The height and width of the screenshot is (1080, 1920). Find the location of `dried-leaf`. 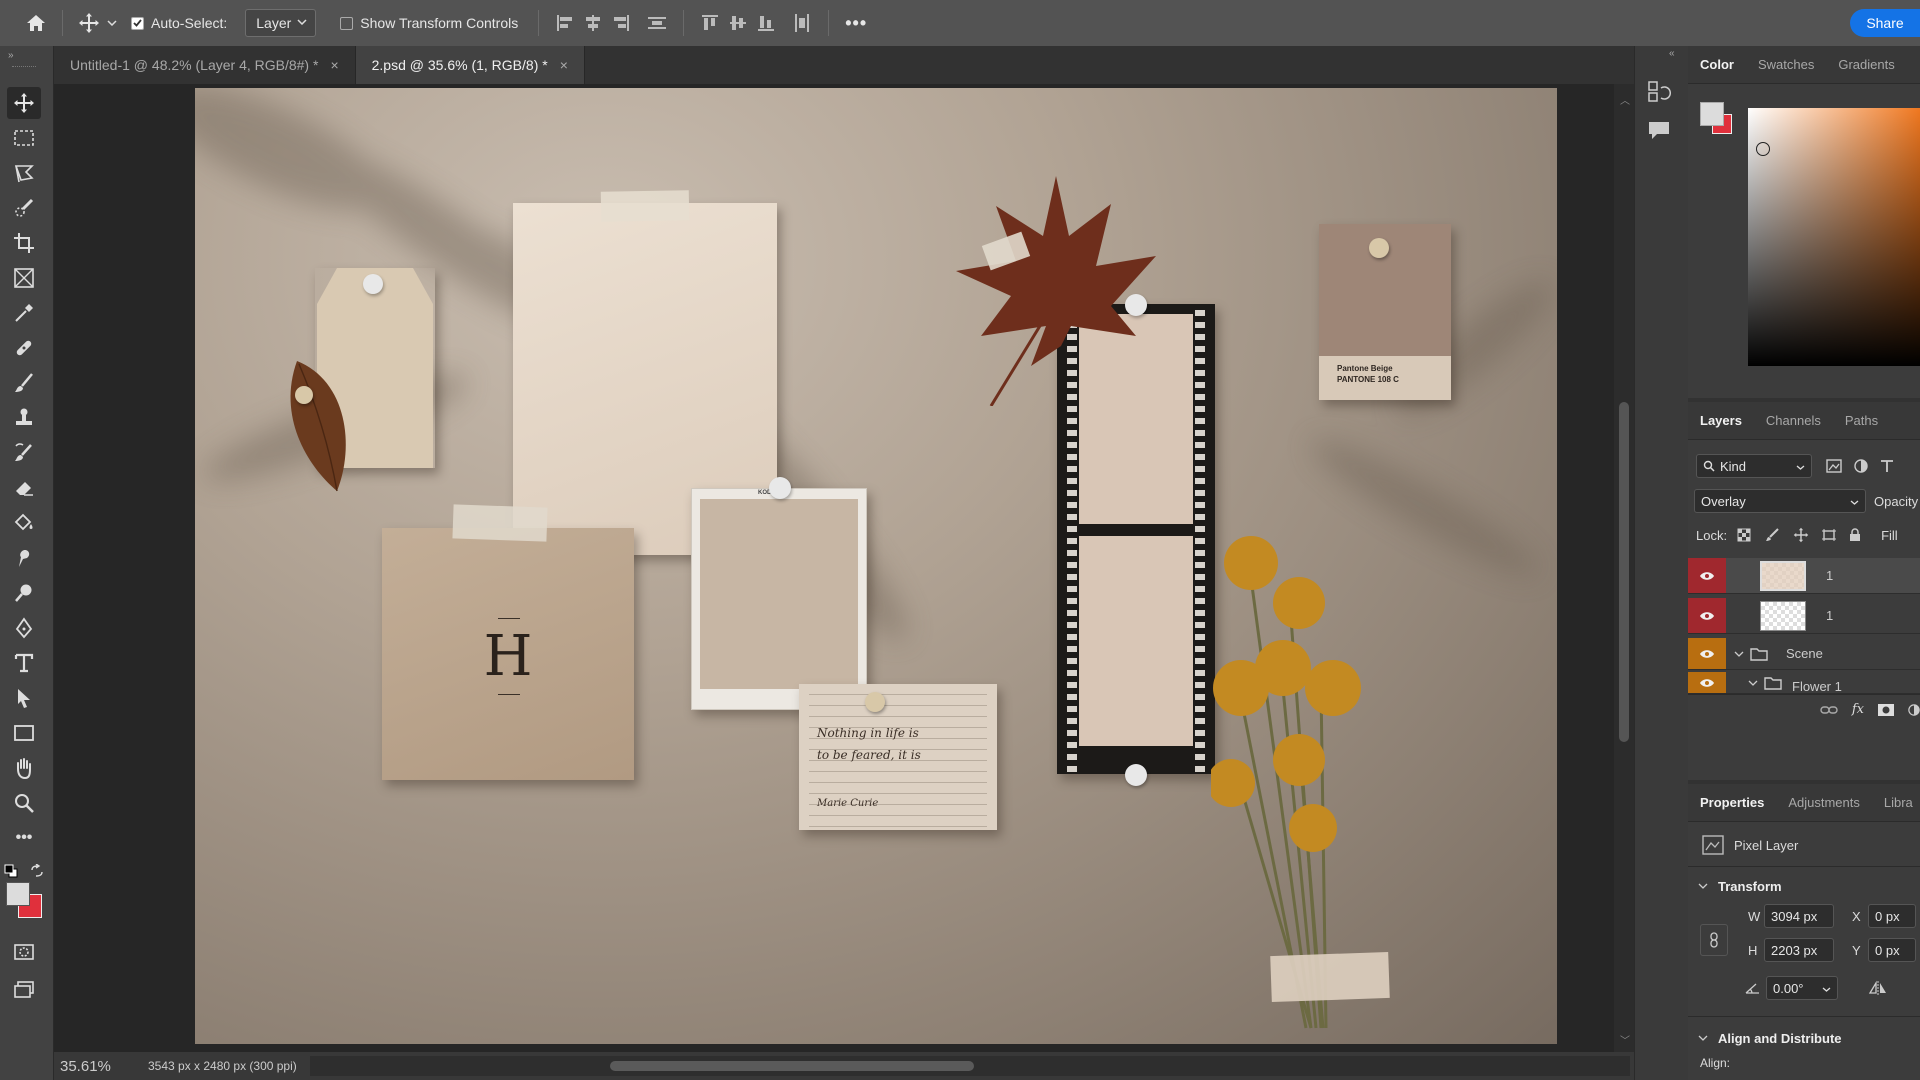

dried-leaf is located at coordinates (317, 426).